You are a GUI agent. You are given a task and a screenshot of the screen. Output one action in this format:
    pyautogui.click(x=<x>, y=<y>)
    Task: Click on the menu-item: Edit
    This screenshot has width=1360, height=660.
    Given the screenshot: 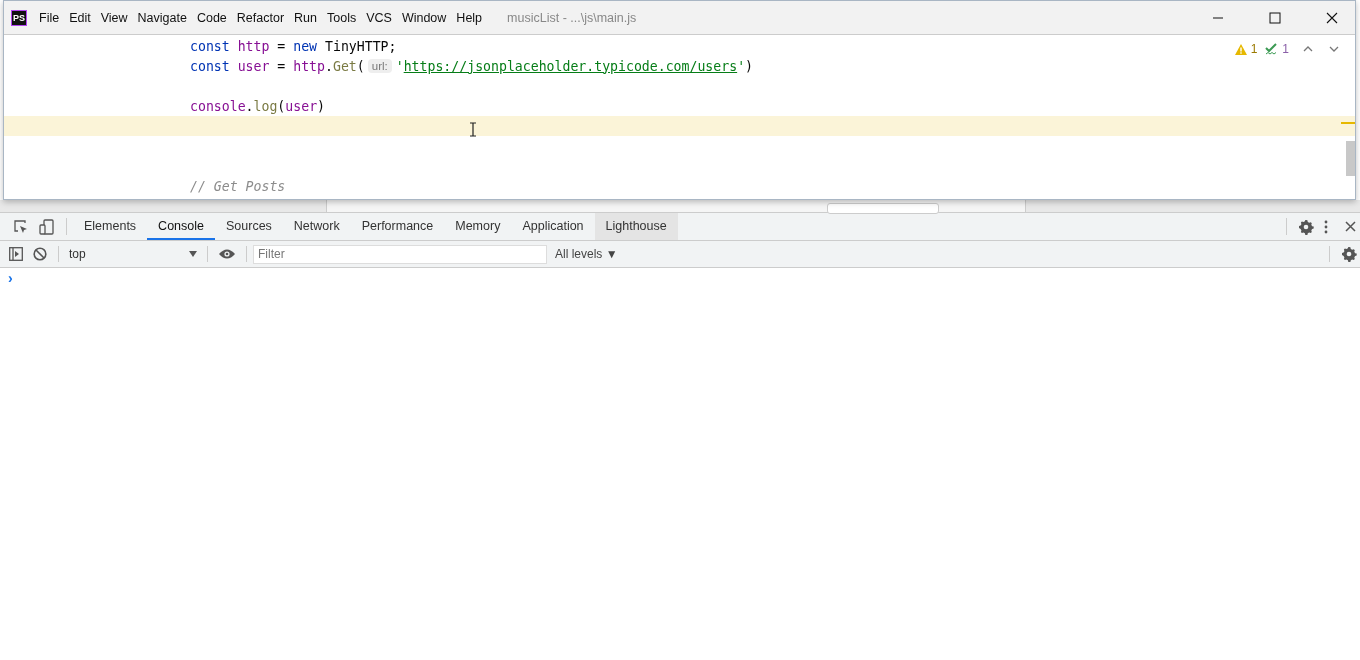 What is the action you would take?
    pyautogui.click(x=80, y=17)
    